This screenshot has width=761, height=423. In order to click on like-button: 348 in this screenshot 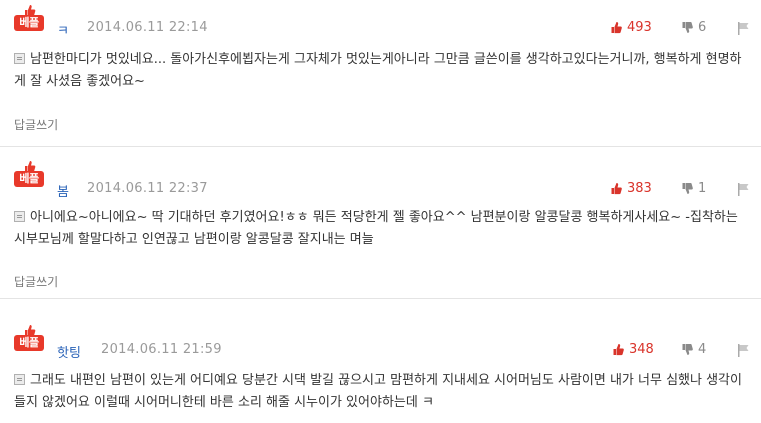, I will do `click(633, 349)`.